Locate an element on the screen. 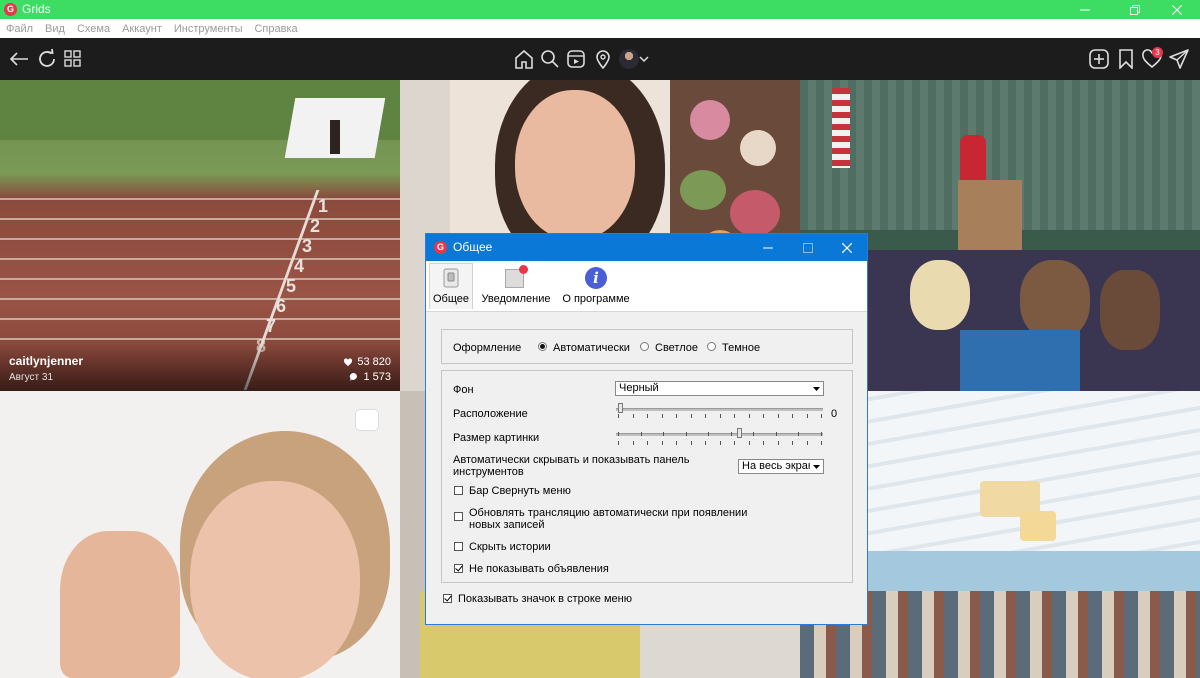 This screenshot has width=1200, height=678. theme-light-label: Светлое is located at coordinates (676, 348).